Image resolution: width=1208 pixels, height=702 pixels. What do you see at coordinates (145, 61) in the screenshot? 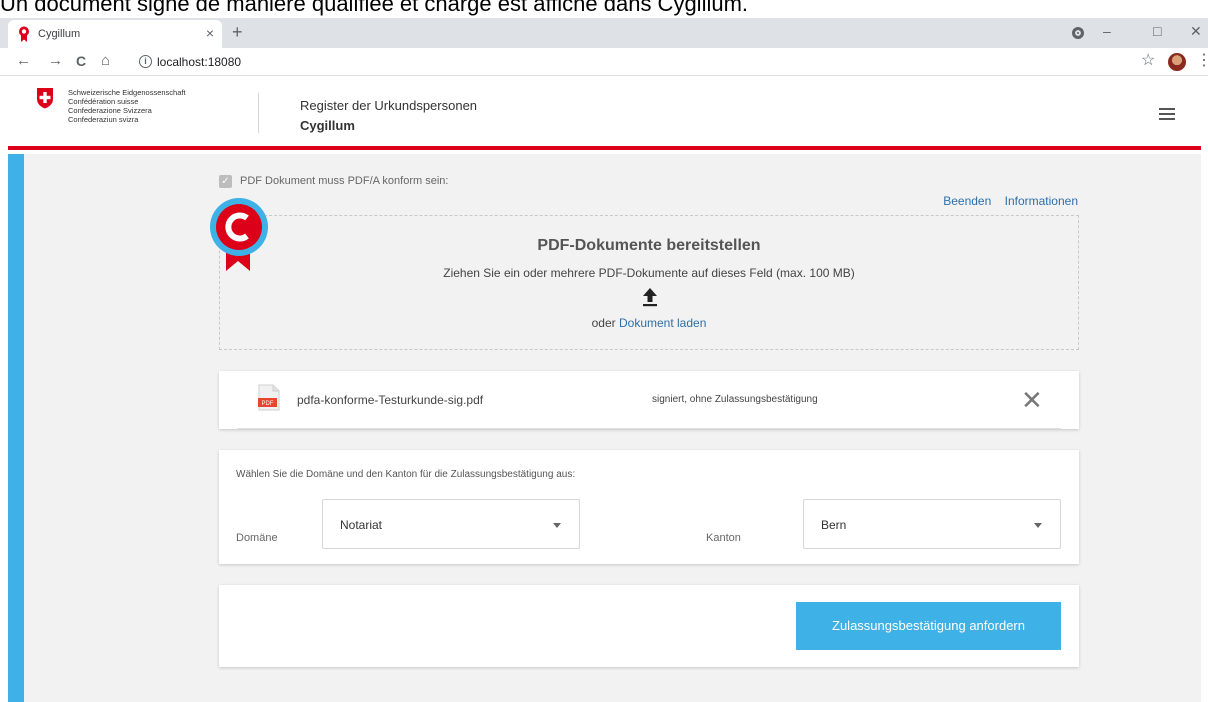
I see `site-info-icon: i` at bounding box center [145, 61].